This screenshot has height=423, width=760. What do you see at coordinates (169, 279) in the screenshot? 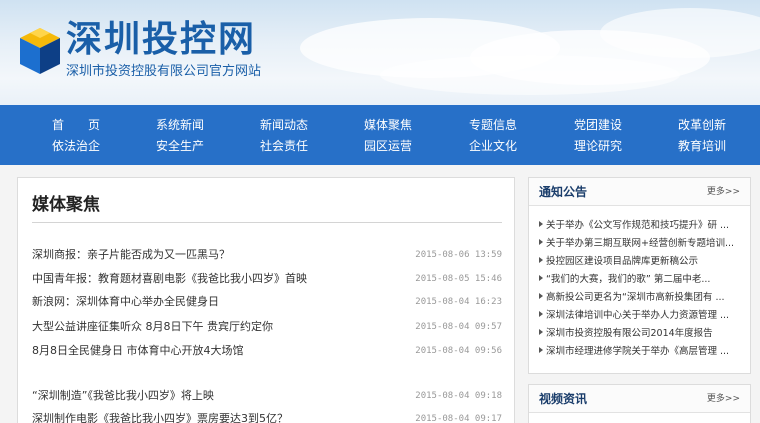
I see `news-title: 中国青年报：教育题材喜剧电影《我爸比我小四岁》首映` at bounding box center [169, 279].